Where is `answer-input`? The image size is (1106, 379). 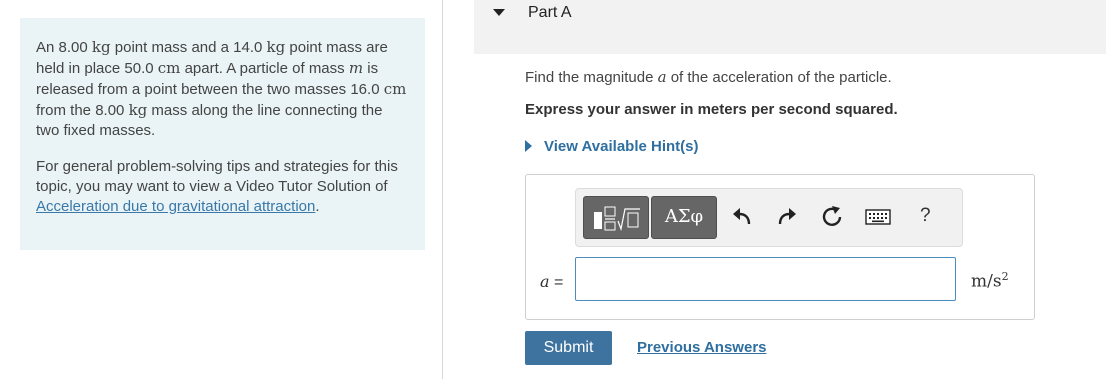 answer-input is located at coordinates (765, 279).